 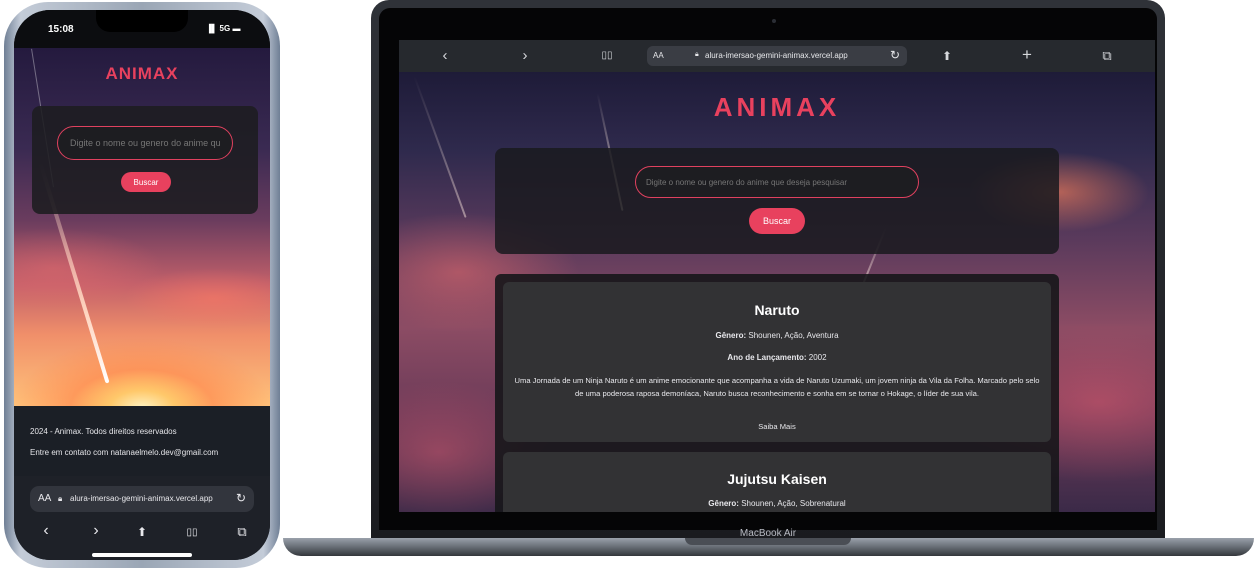 What do you see at coordinates (793, 503) in the screenshot?
I see `genre-value: Shounen, Ação, Sobrenatural` at bounding box center [793, 503].